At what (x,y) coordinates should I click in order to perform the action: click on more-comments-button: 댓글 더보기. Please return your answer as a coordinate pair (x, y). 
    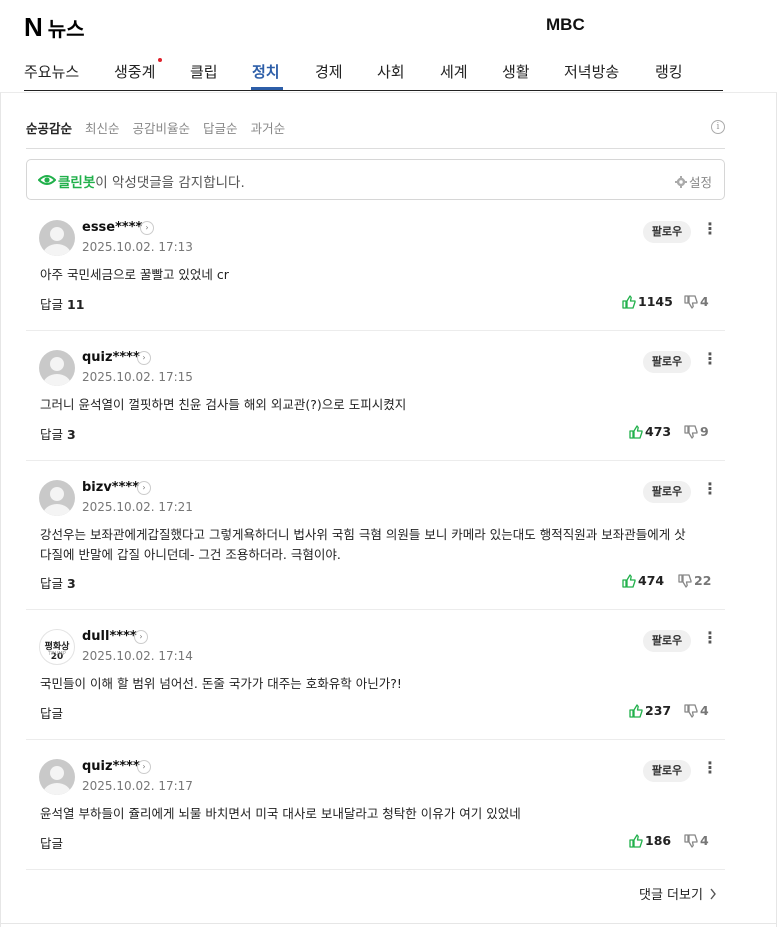
    Looking at the image, I should click on (678, 893).